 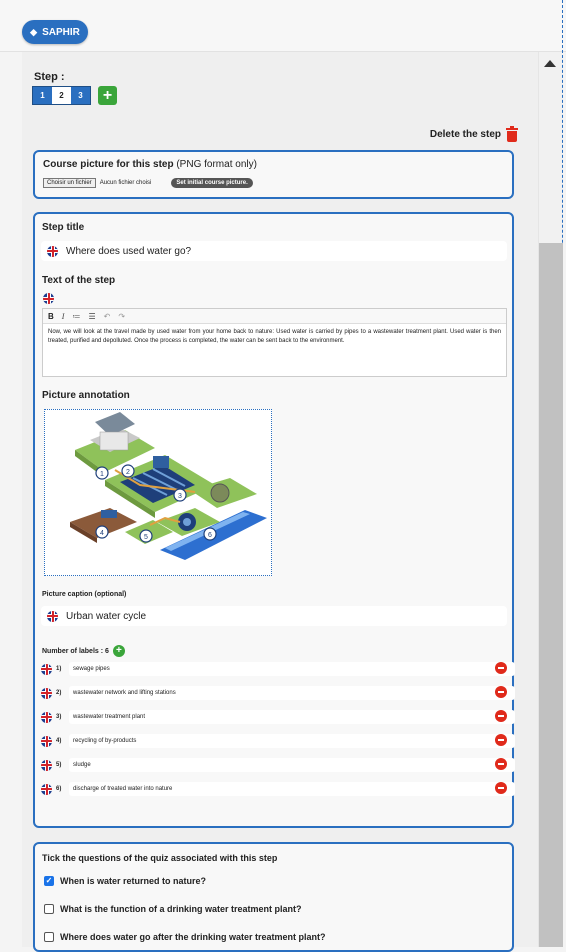 I want to click on marker-6: 6, so click(x=210, y=534).